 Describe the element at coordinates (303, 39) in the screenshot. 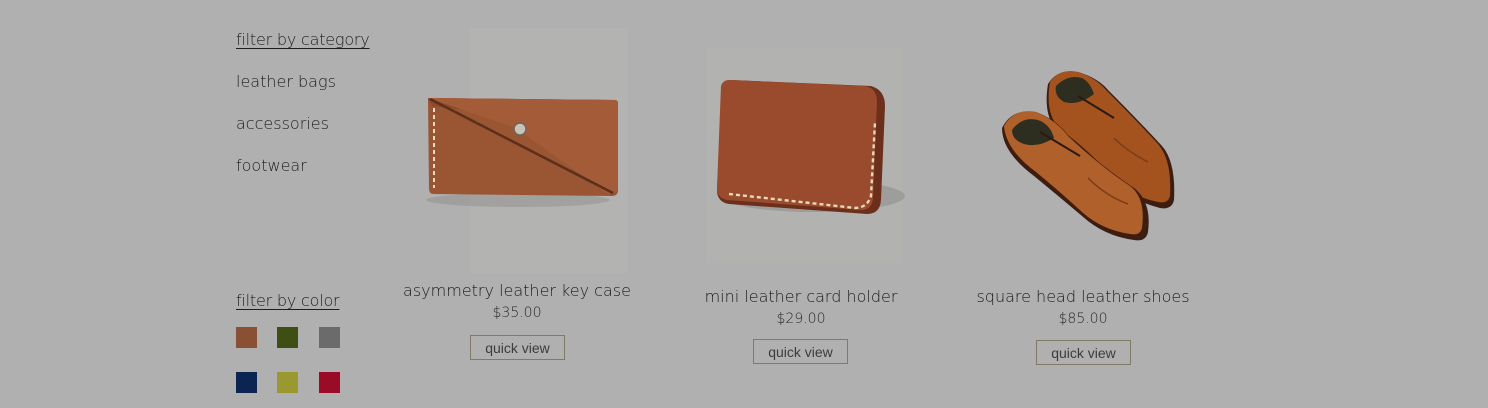

I see `filter-by-category-heading: filter by category` at that location.